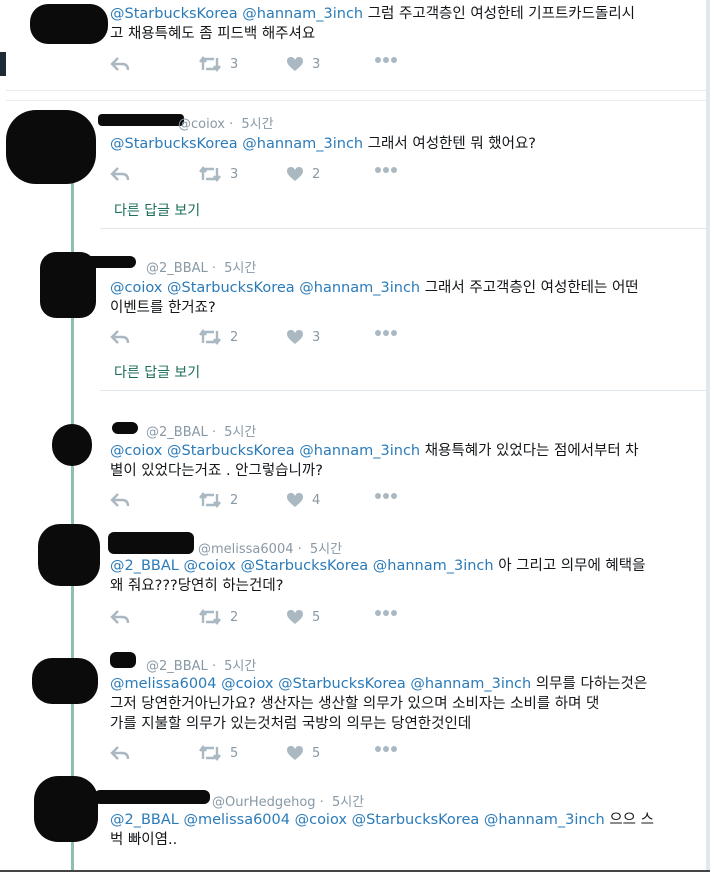  I want to click on user-handle: @coiox, so click(201, 124).